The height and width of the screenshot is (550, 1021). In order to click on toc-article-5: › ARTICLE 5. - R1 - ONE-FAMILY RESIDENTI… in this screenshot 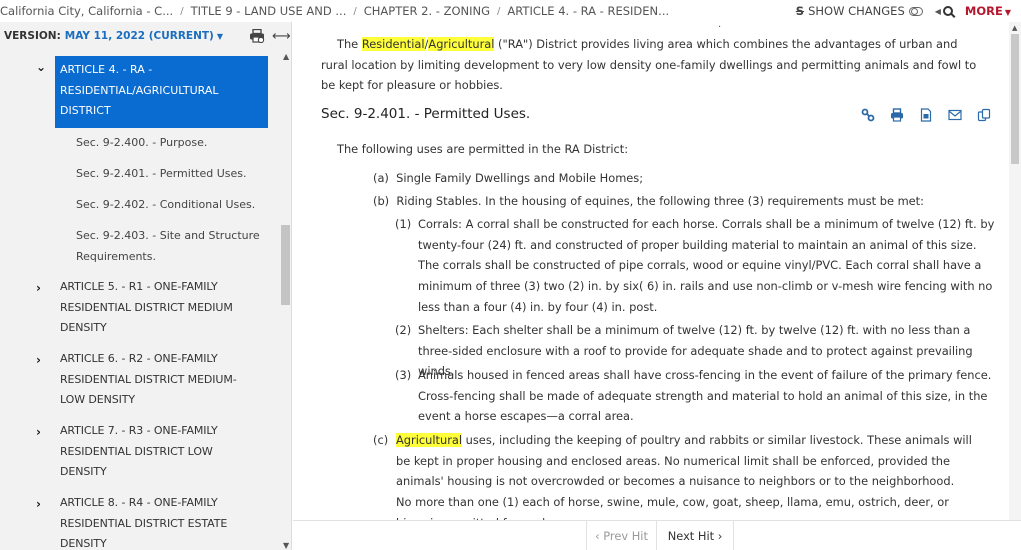, I will do `click(154, 308)`.